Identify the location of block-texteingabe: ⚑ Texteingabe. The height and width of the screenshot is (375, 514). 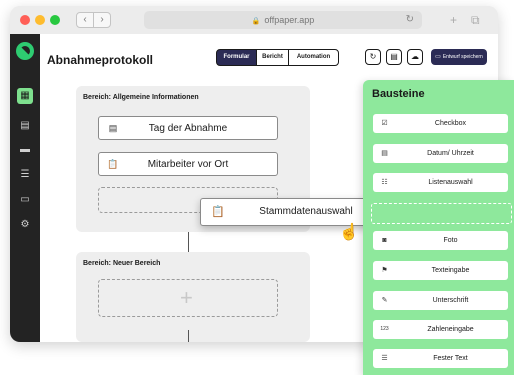
(440, 270).